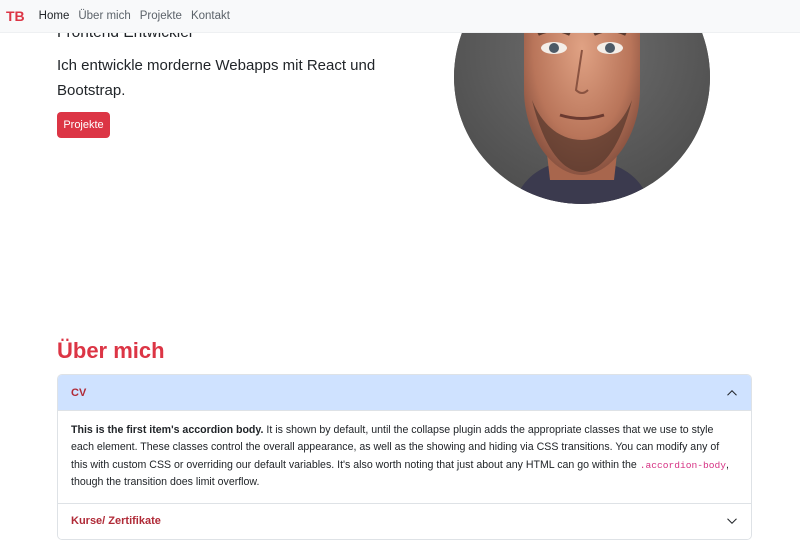  Describe the element at coordinates (683, 465) in the screenshot. I see `accordion-body-code: .accordion-body` at that location.